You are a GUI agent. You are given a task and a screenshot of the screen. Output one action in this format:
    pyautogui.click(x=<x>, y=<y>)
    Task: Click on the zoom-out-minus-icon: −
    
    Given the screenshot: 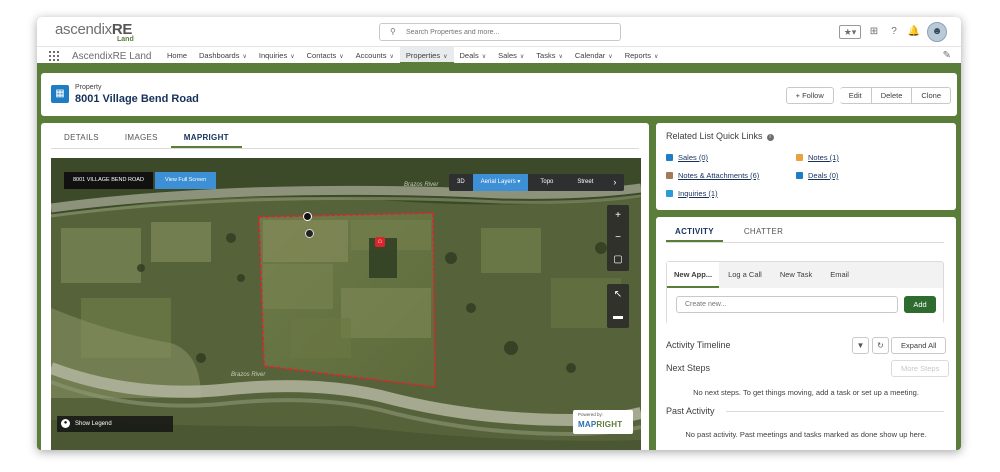 What is the action you would take?
    pyautogui.click(x=618, y=238)
    